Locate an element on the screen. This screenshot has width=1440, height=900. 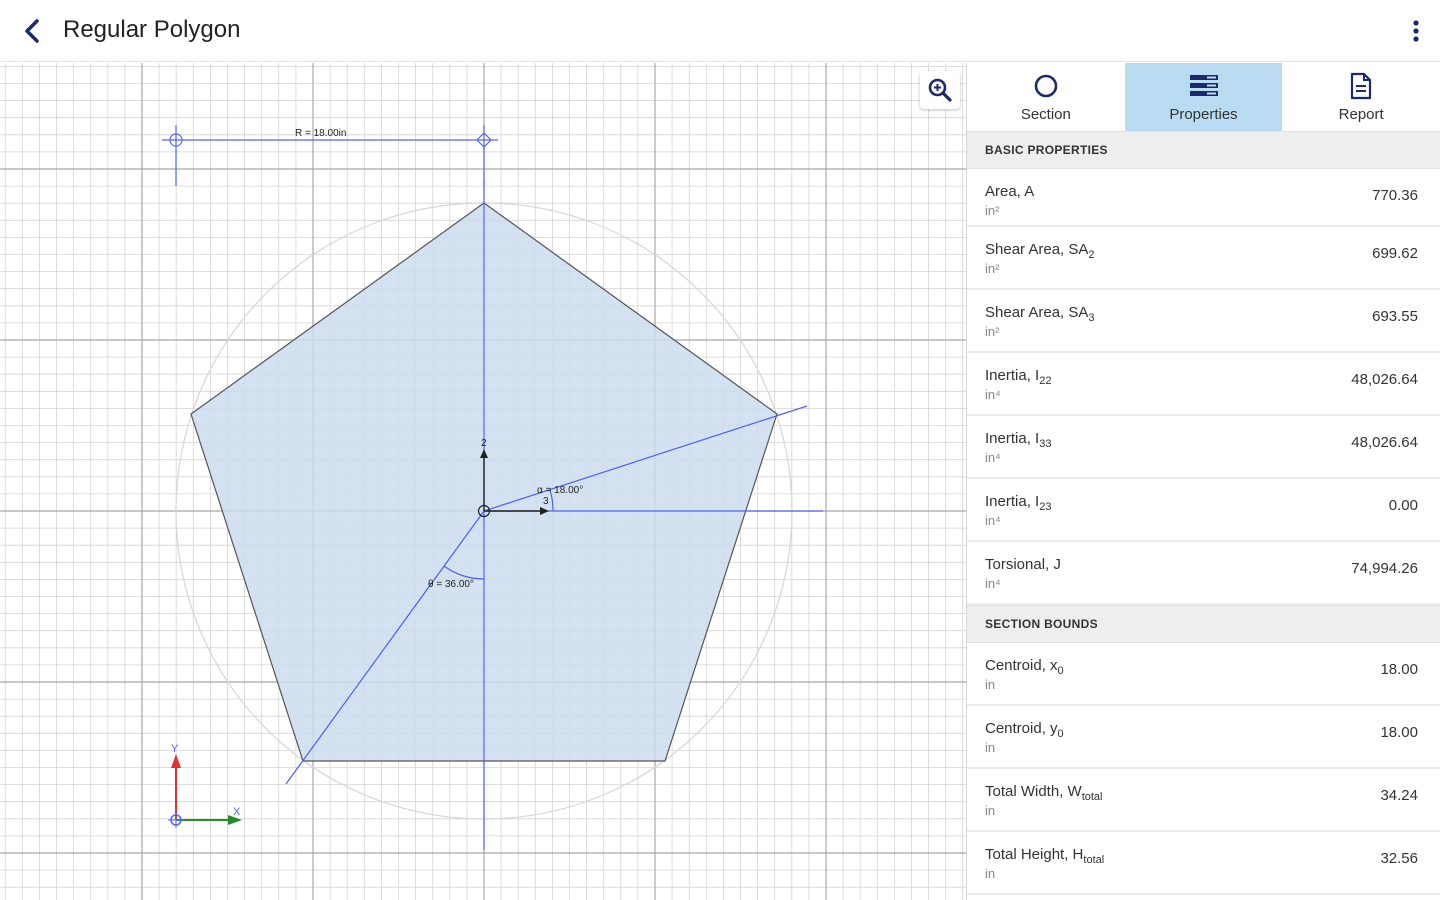
property-row: Centroid, y0 in 18.00 is located at coordinates (1203, 737).